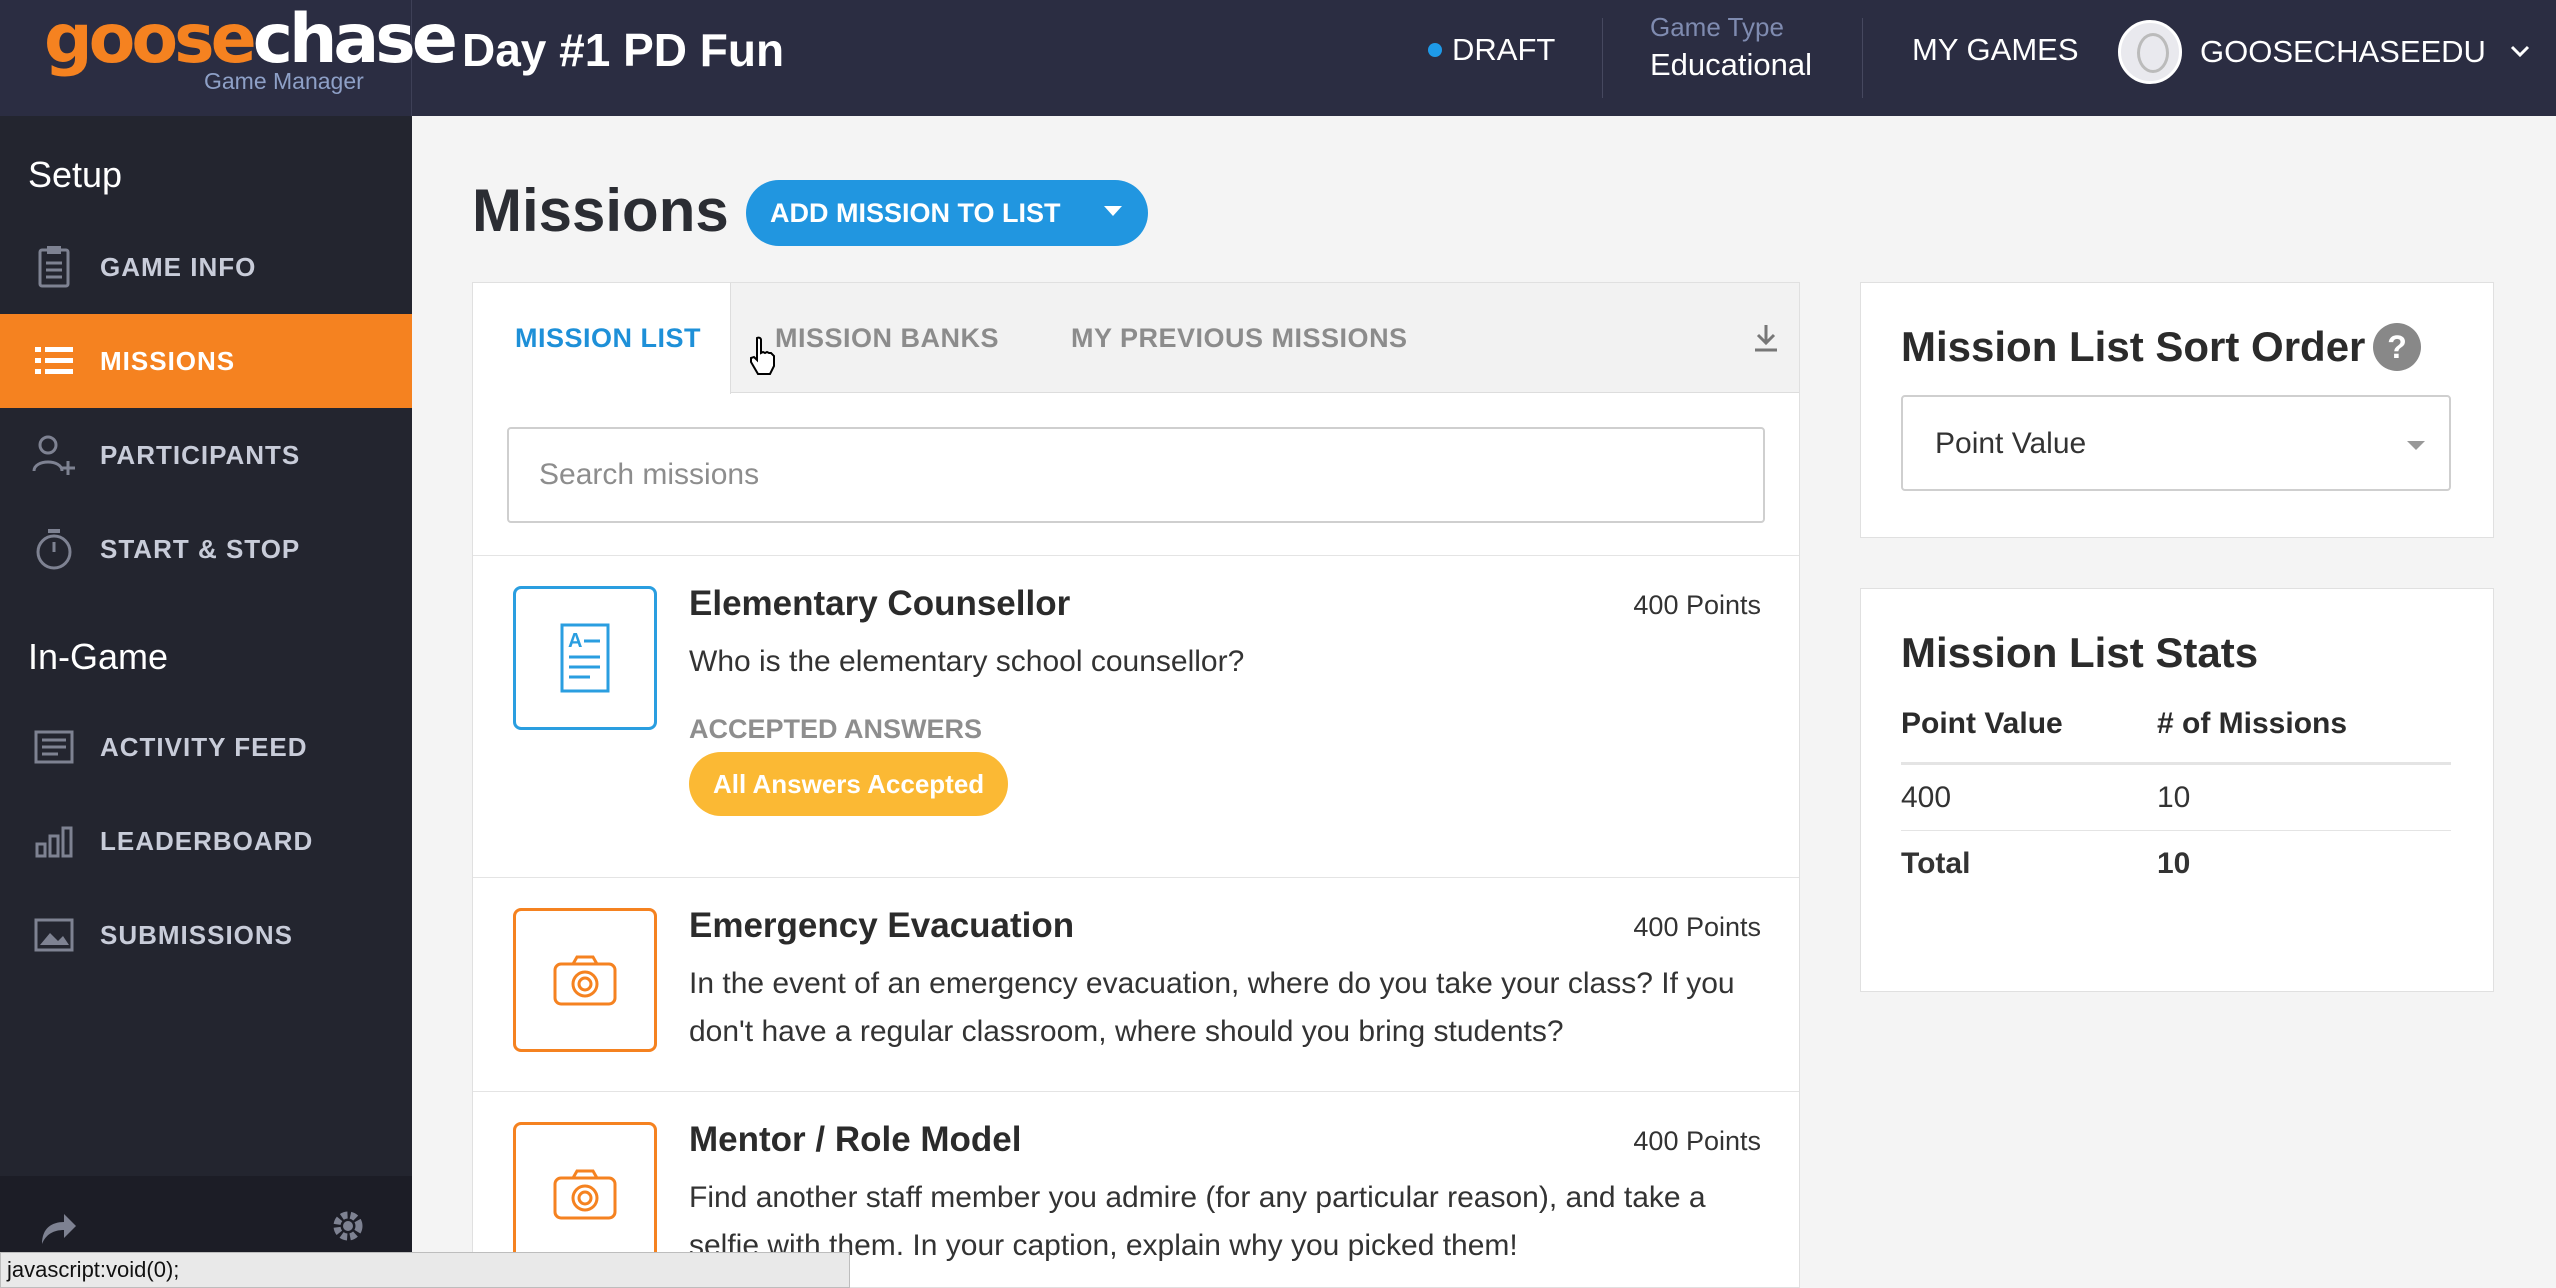 The height and width of the screenshot is (1288, 2556). I want to click on stats-total-row: Total 10, so click(2176, 864).